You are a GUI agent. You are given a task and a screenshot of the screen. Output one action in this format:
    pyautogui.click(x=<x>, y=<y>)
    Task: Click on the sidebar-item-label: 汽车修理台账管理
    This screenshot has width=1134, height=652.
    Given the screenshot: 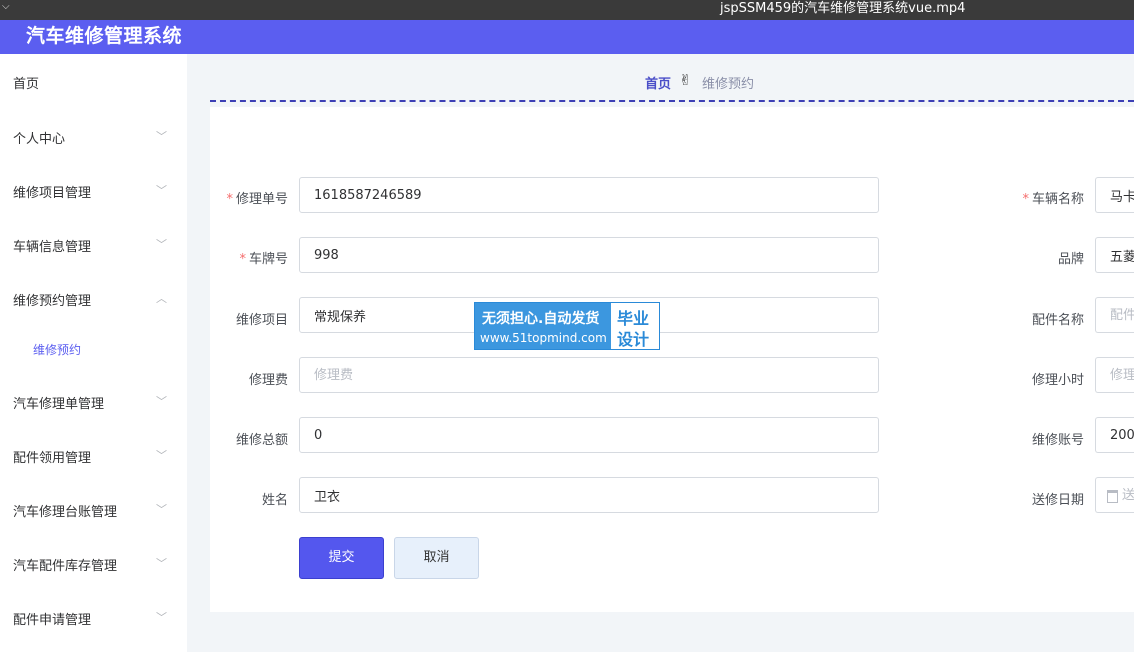 What is the action you would take?
    pyautogui.click(x=65, y=512)
    